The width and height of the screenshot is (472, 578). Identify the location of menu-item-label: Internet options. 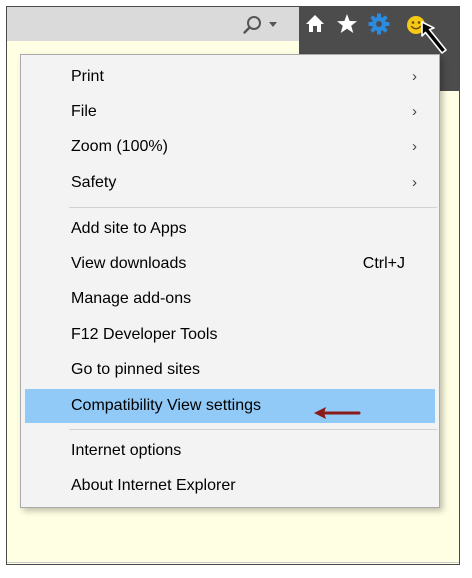
(126, 450).